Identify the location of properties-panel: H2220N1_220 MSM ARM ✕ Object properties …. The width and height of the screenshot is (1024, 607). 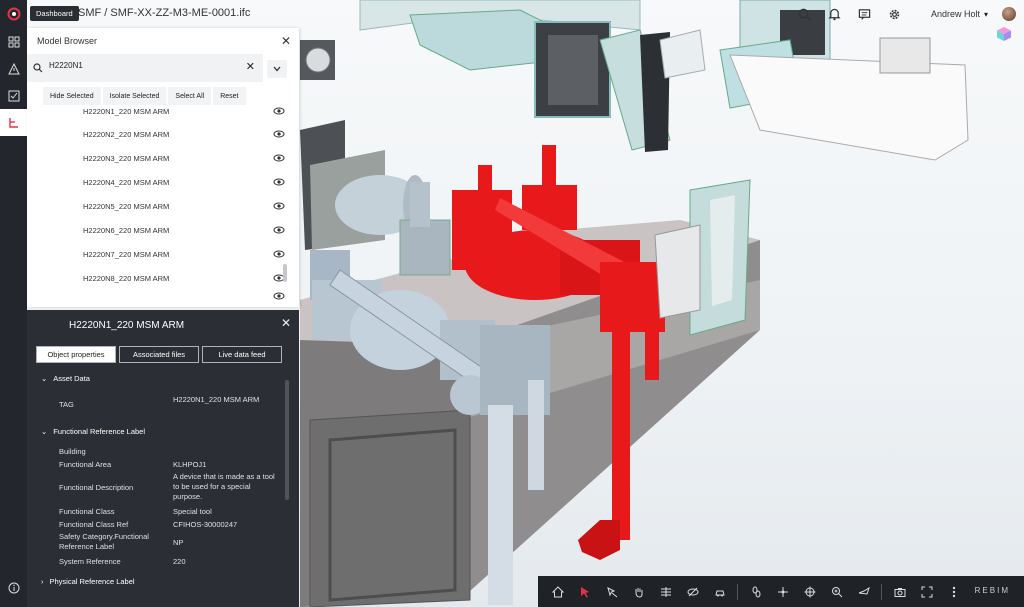
(163, 458).